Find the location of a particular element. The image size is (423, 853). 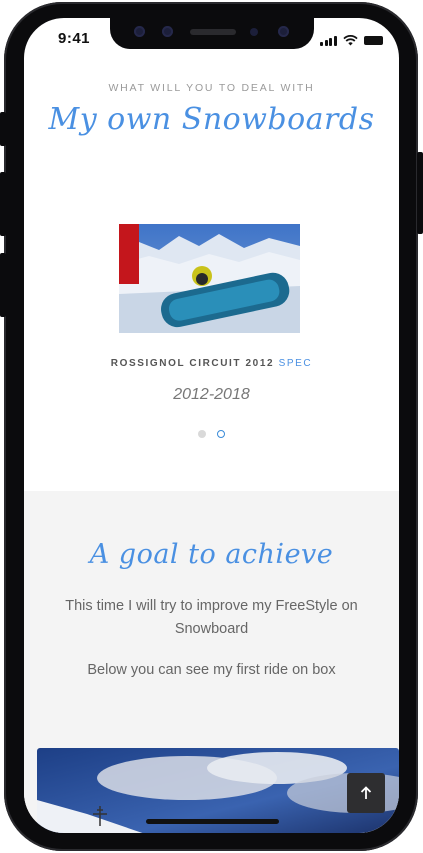

volume-down-button is located at coordinates (3, 285).